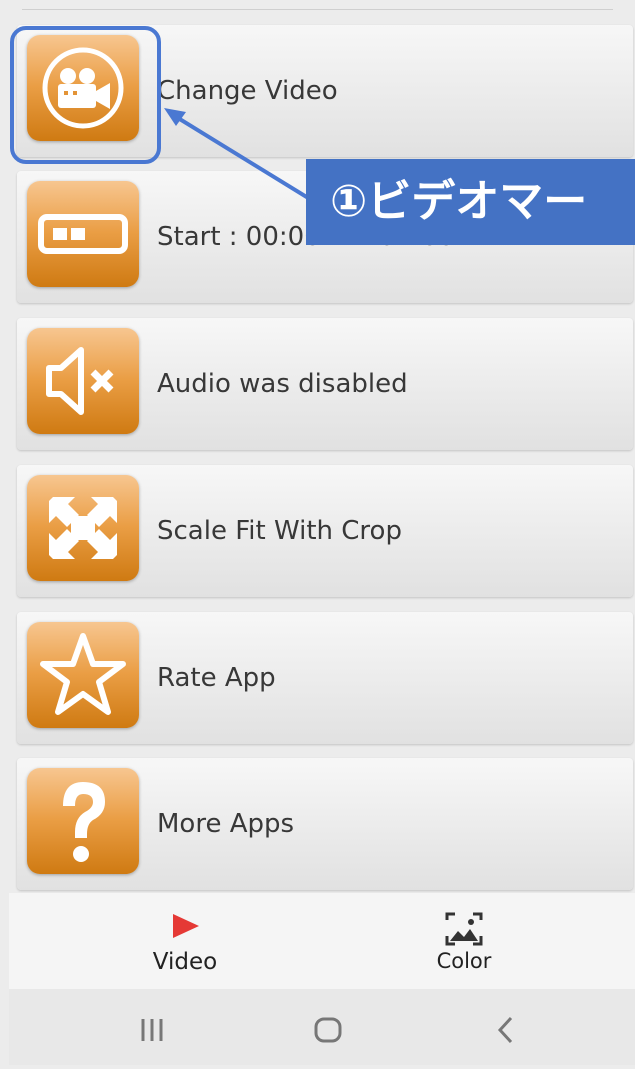 The image size is (635, 1069). I want to click on menu-item-label: Change Video, so click(247, 91).